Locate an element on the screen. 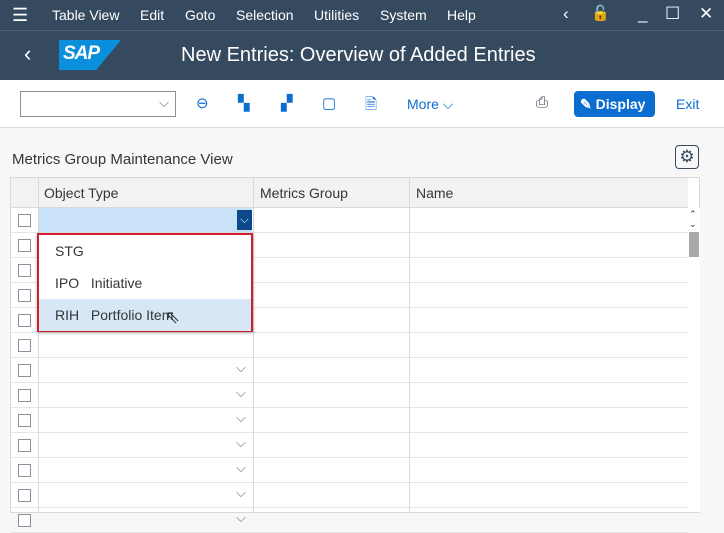 This screenshot has height=533, width=724. hamburger-icon: ☰ is located at coordinates (20, 15).